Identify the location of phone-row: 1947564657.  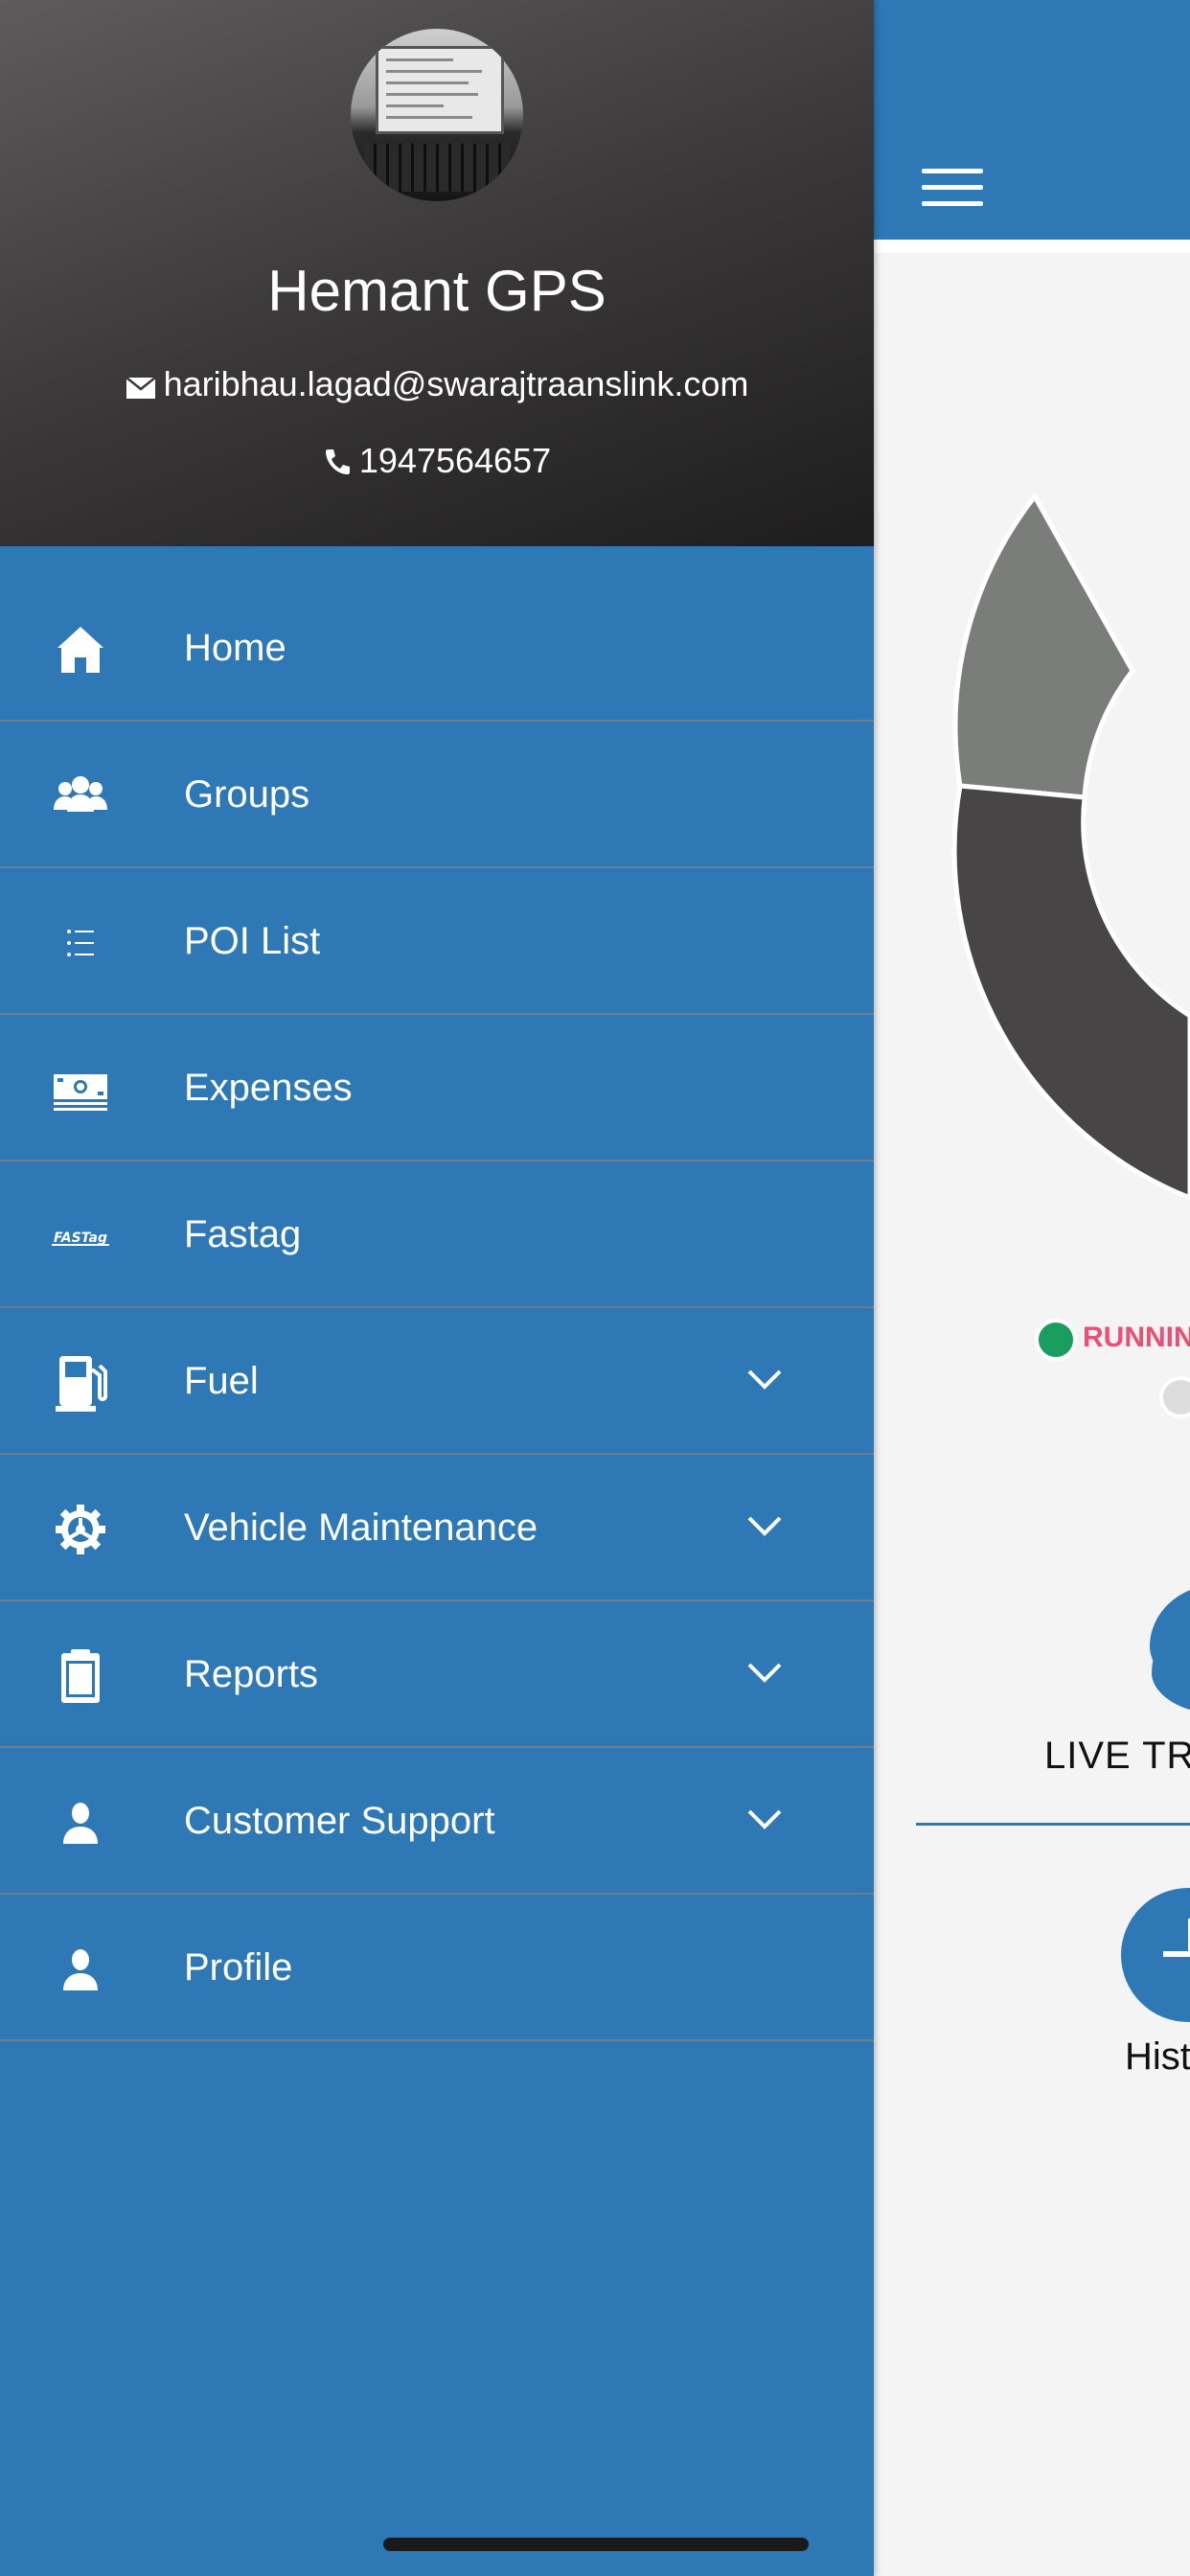
(437, 461).